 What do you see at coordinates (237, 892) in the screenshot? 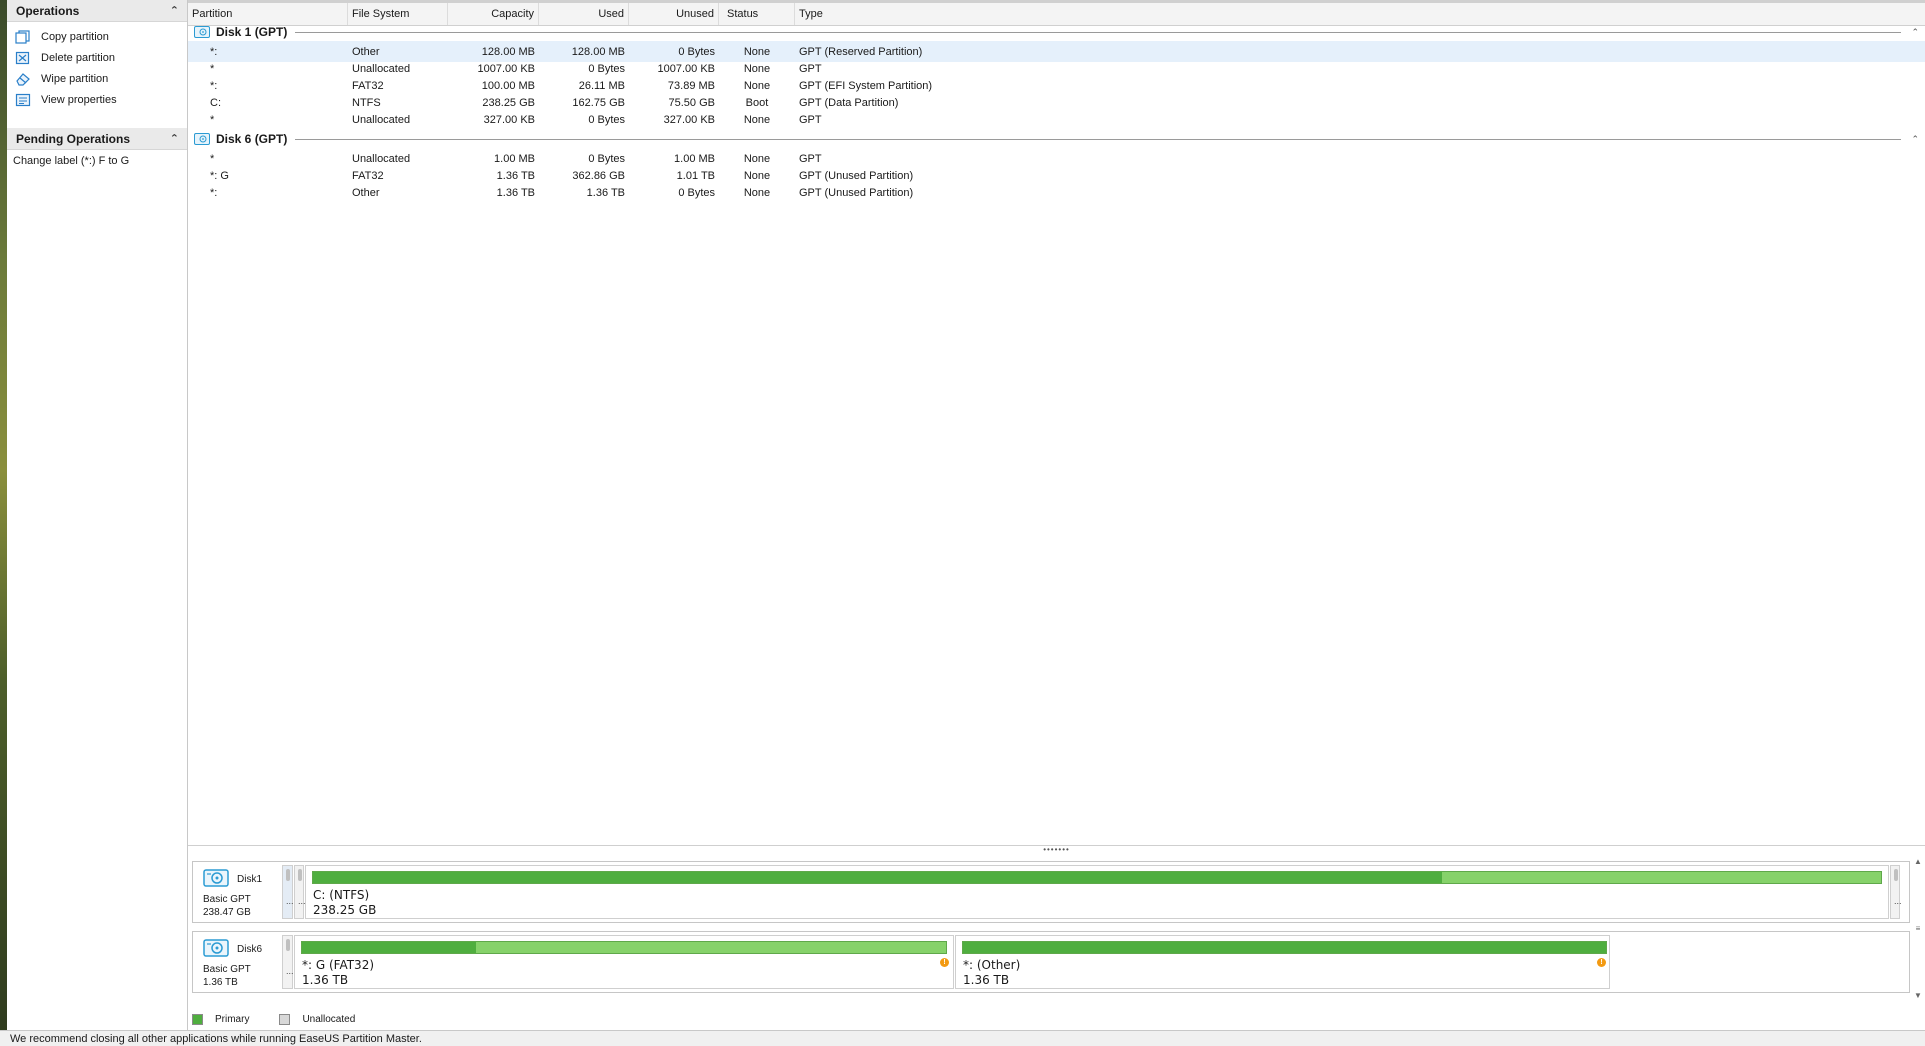
I see `disk-info: Disk1 Basic GPT 238.47 GB` at bounding box center [237, 892].